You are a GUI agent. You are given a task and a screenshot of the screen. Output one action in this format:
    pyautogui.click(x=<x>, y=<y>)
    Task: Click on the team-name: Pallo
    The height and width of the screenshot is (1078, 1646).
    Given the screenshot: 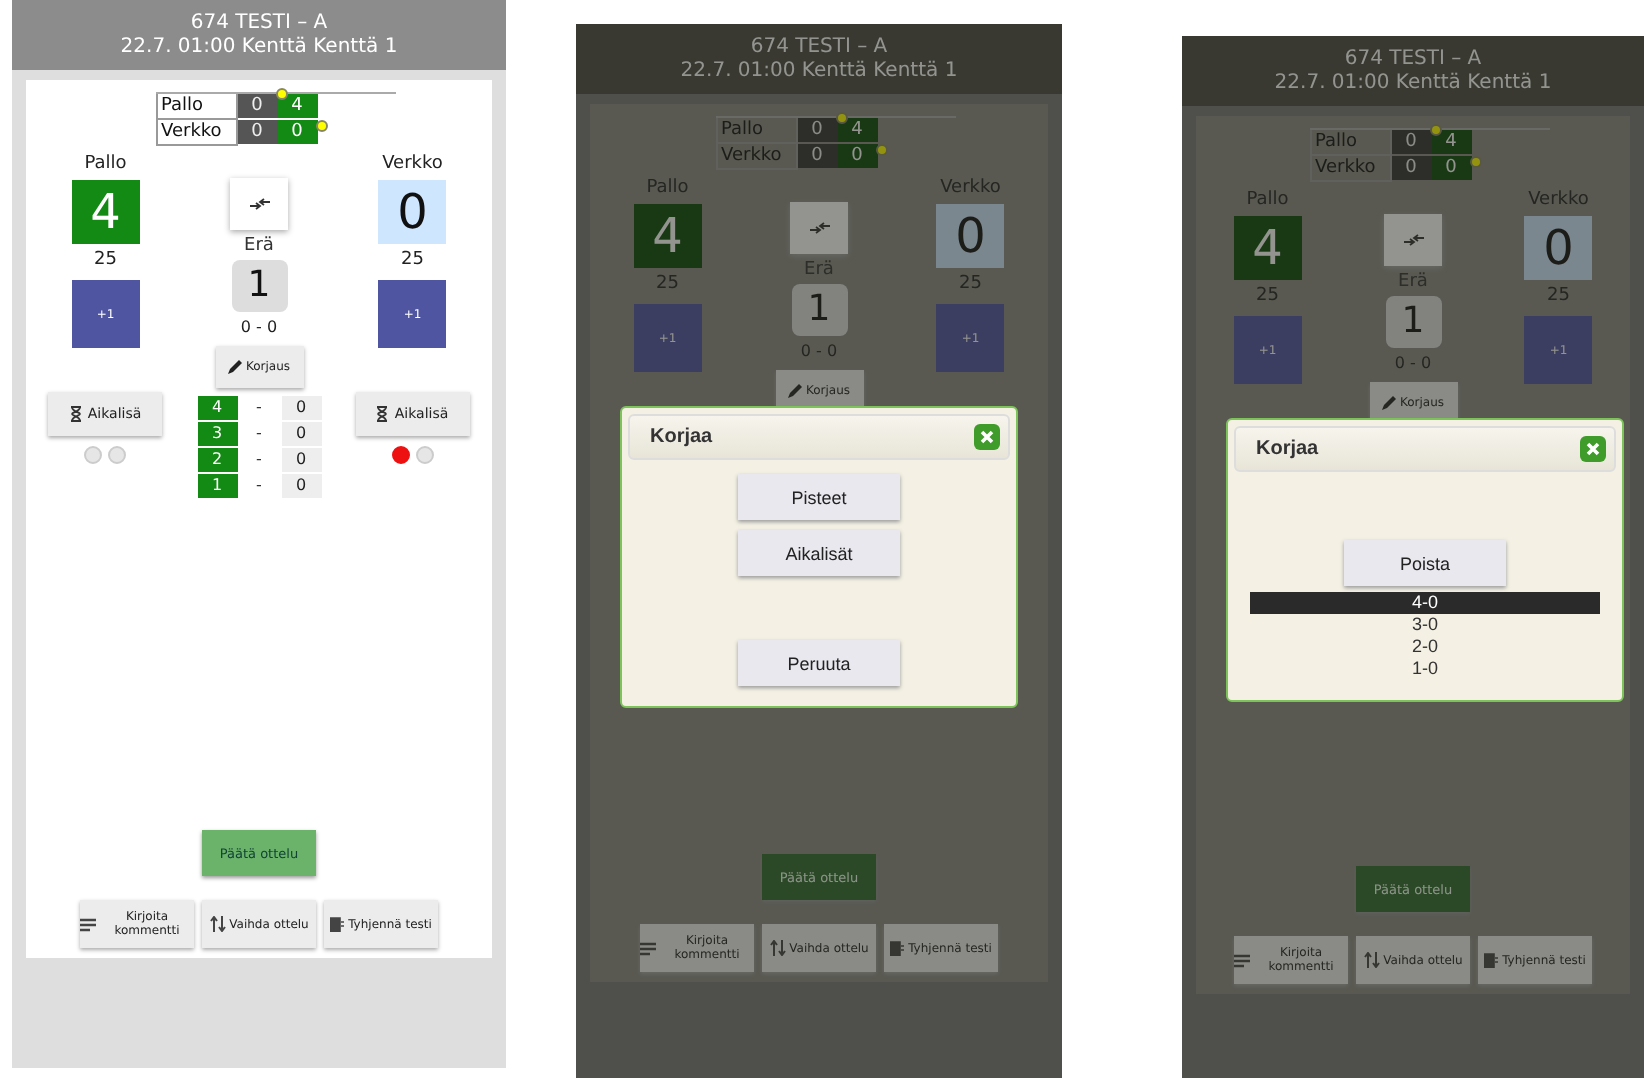 What is the action you would take?
    pyautogui.click(x=105, y=164)
    